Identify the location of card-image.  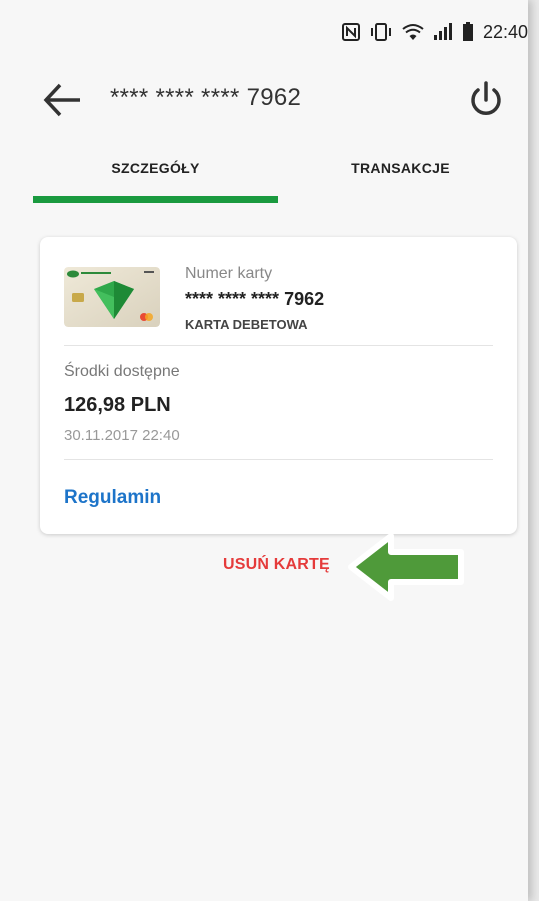
(112, 297).